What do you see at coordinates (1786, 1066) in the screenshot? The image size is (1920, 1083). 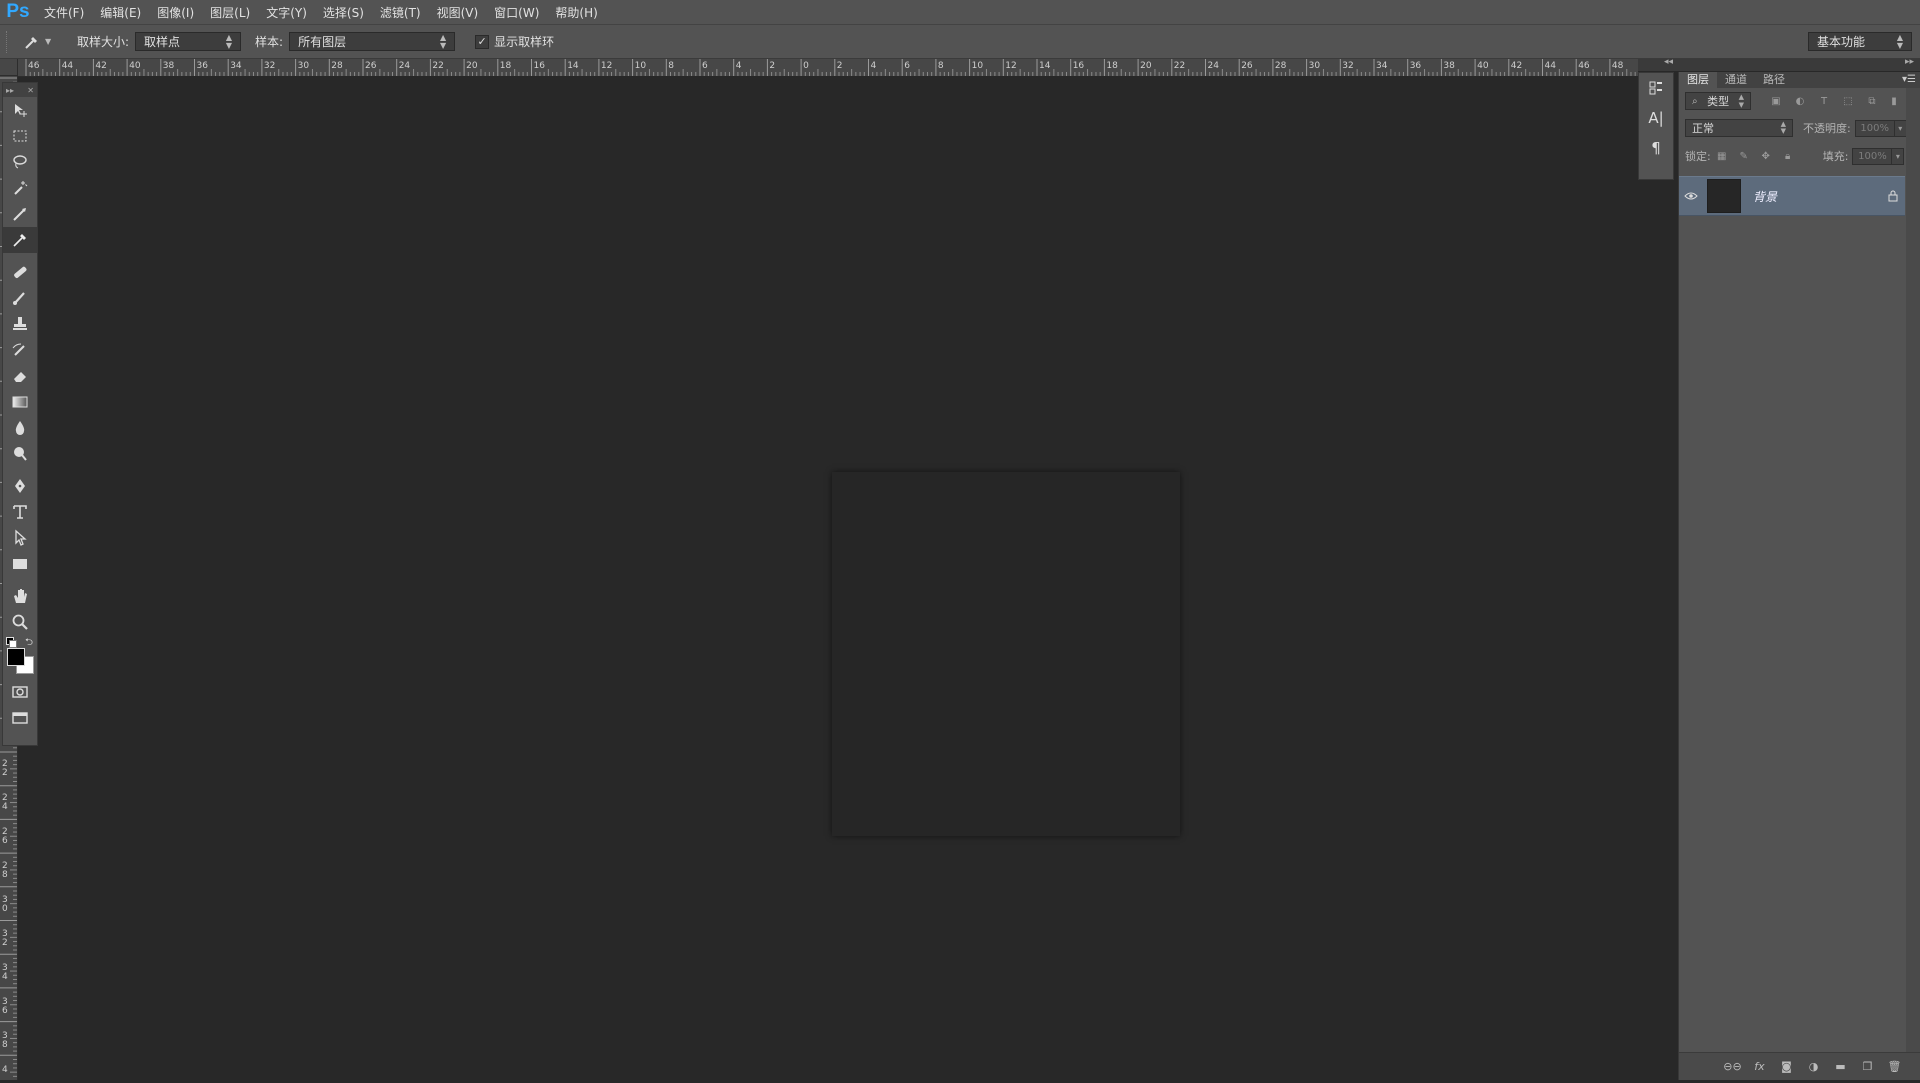 I see `add-mask-icon: ◙` at bounding box center [1786, 1066].